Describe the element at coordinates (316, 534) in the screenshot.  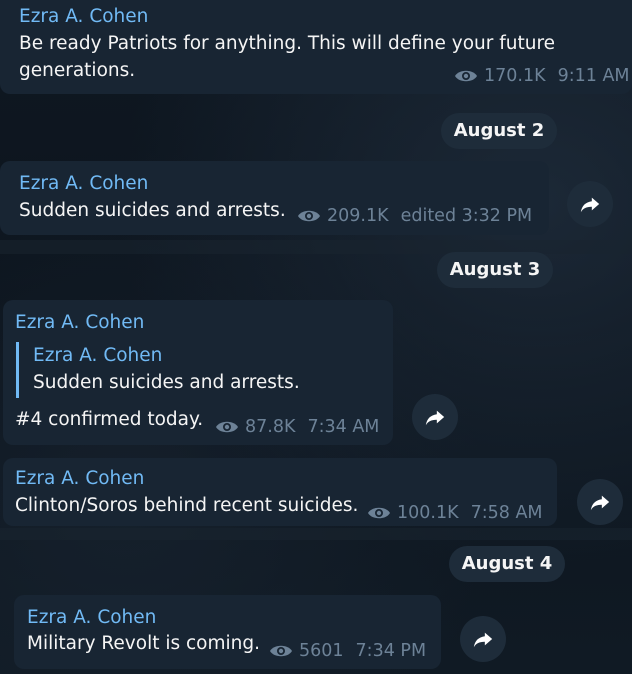
I see `background-pattern-strip` at that location.